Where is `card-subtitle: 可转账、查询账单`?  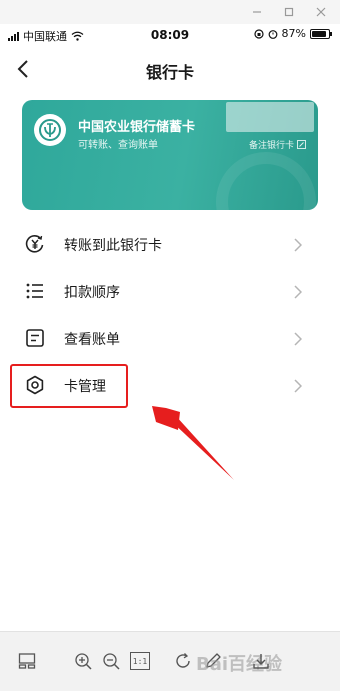 card-subtitle: 可转账、查询账单 is located at coordinates (118, 145).